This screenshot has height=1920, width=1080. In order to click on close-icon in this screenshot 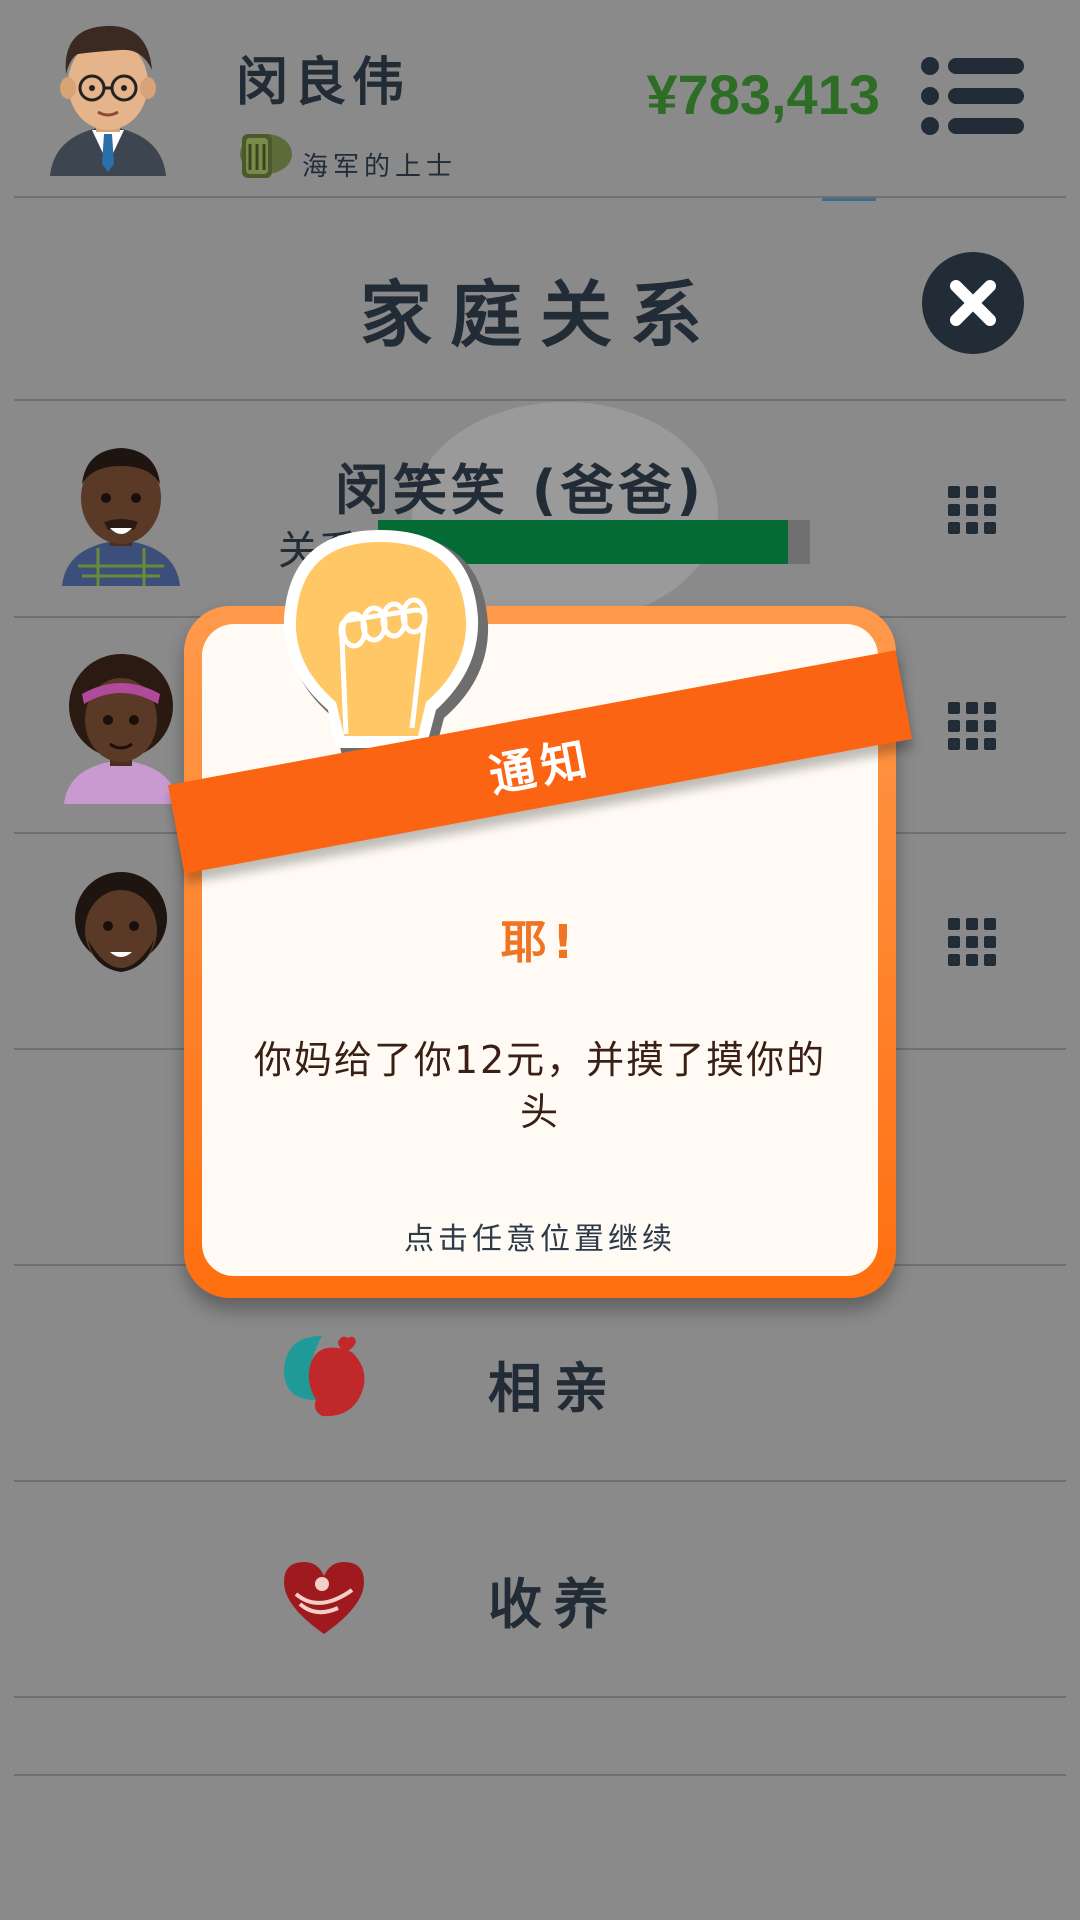, I will do `click(973, 303)`.